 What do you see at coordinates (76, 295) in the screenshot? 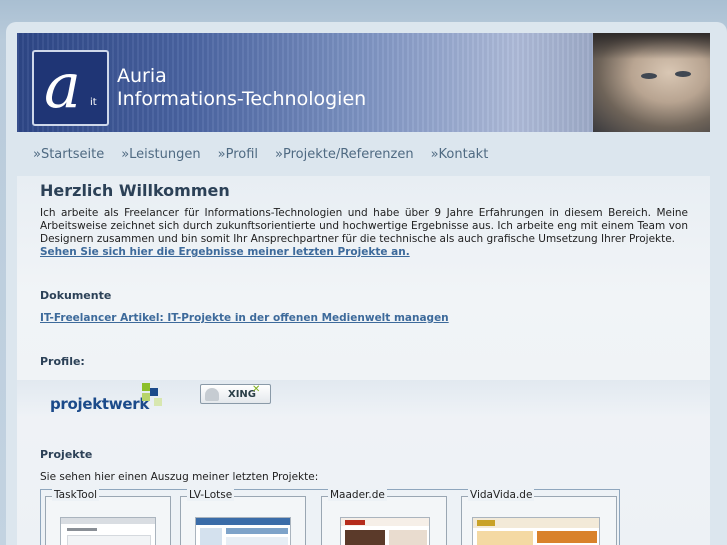
I see `dokumente-heading: Dokumente` at bounding box center [76, 295].